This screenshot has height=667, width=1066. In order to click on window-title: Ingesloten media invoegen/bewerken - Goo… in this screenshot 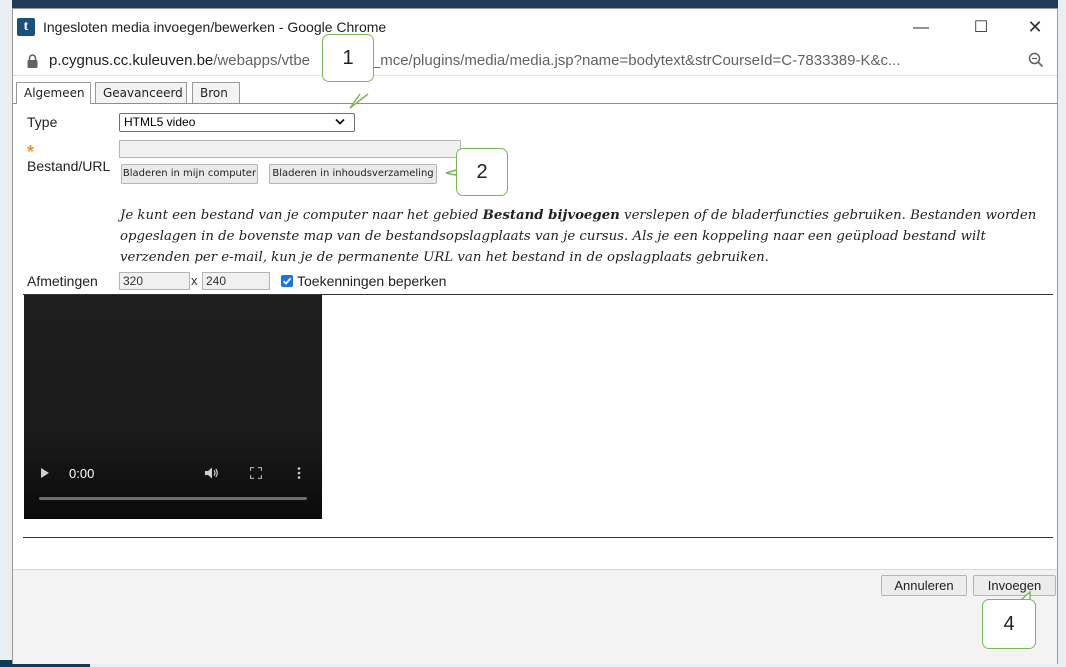, I will do `click(215, 27)`.